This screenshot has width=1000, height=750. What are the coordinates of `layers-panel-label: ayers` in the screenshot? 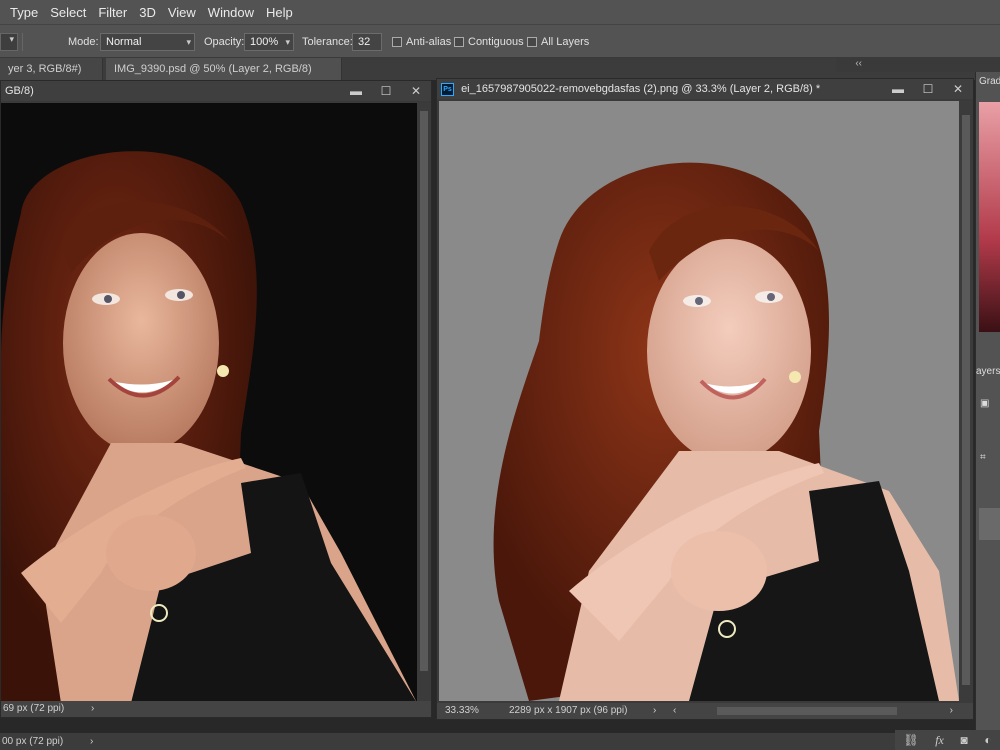 It's located at (988, 371).